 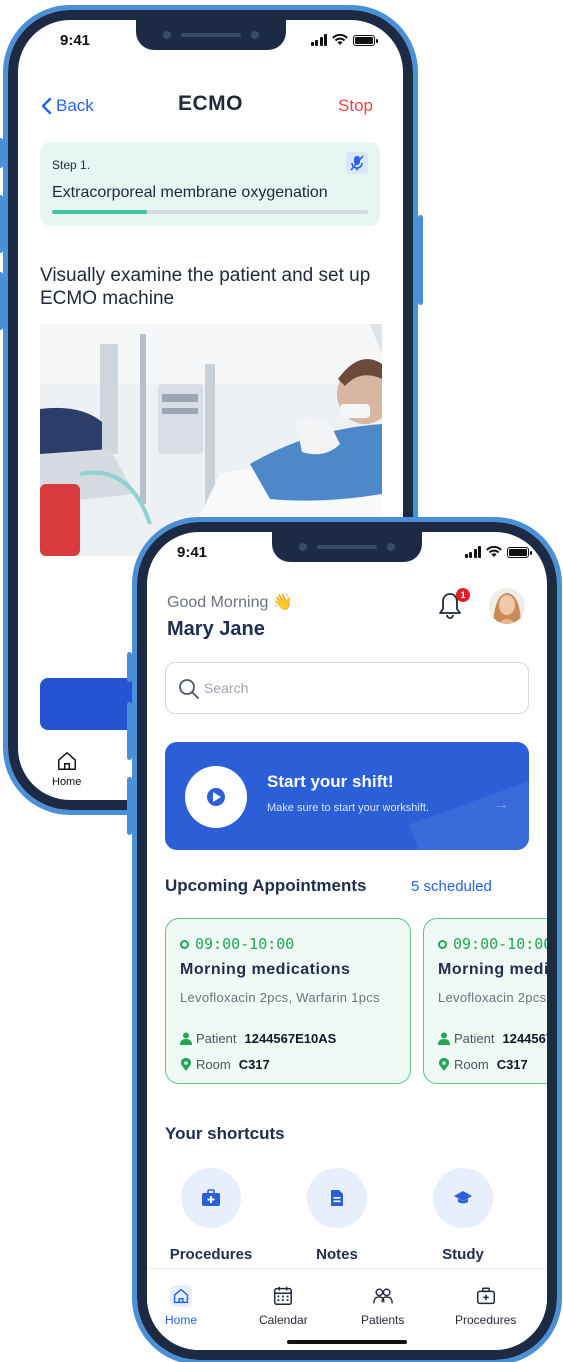 I want to click on shift-subtitle: Make sure to start your workshift., so click(x=348, y=808).